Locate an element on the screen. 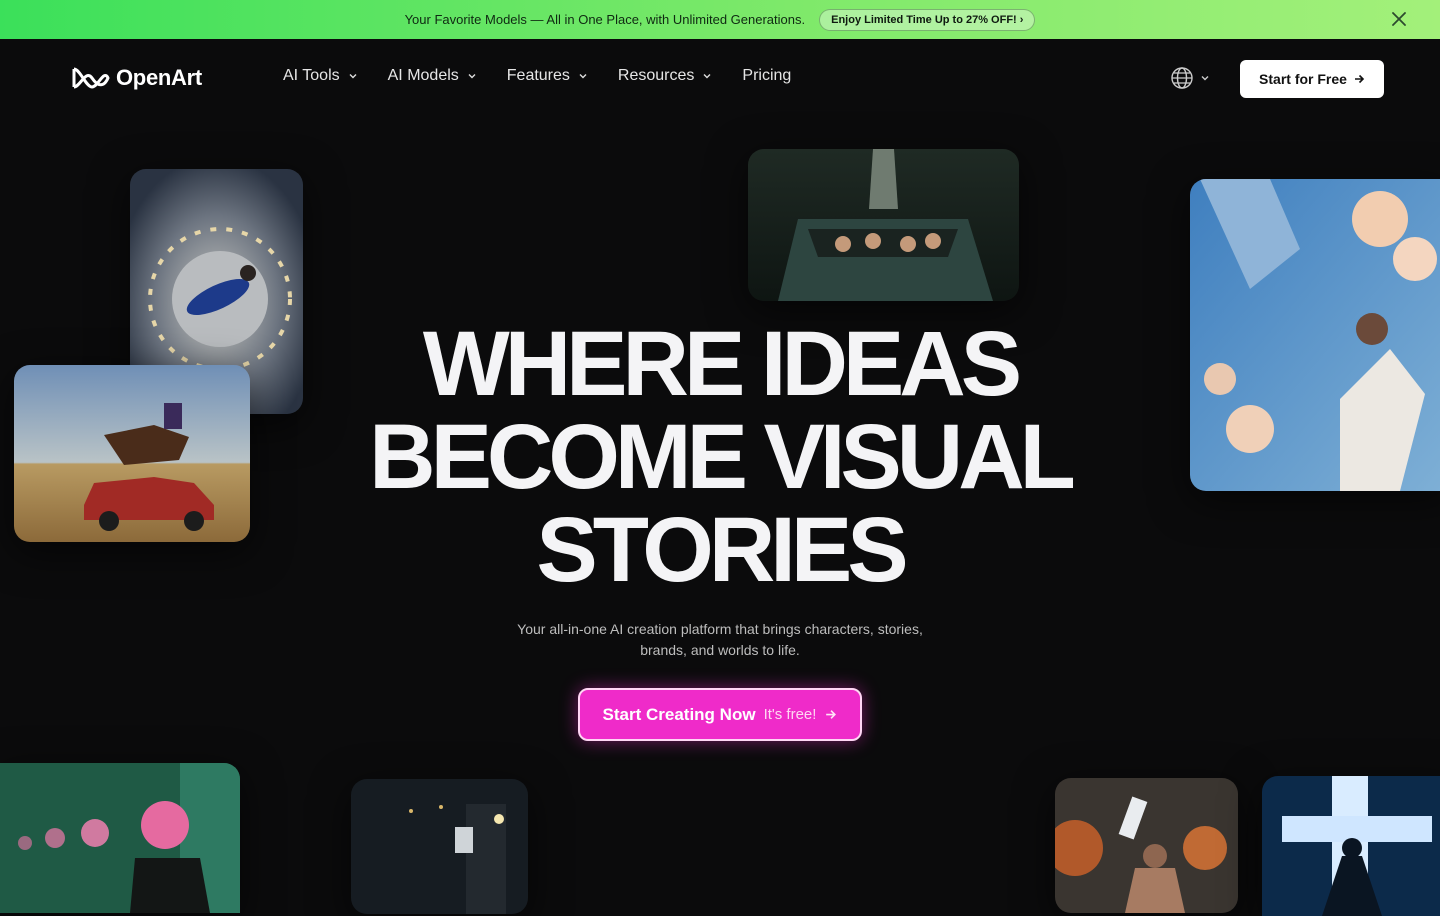 This screenshot has width=1440, height=916. start-for-free-button: Start for Free is located at coordinates (1312, 79).